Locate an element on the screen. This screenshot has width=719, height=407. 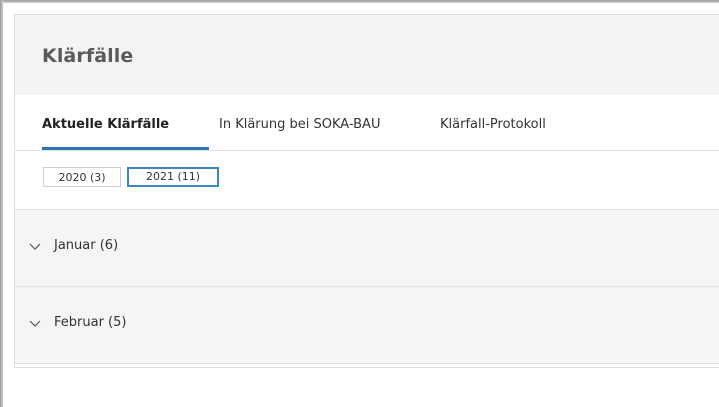
window-edge-top is located at coordinates (359, 1).